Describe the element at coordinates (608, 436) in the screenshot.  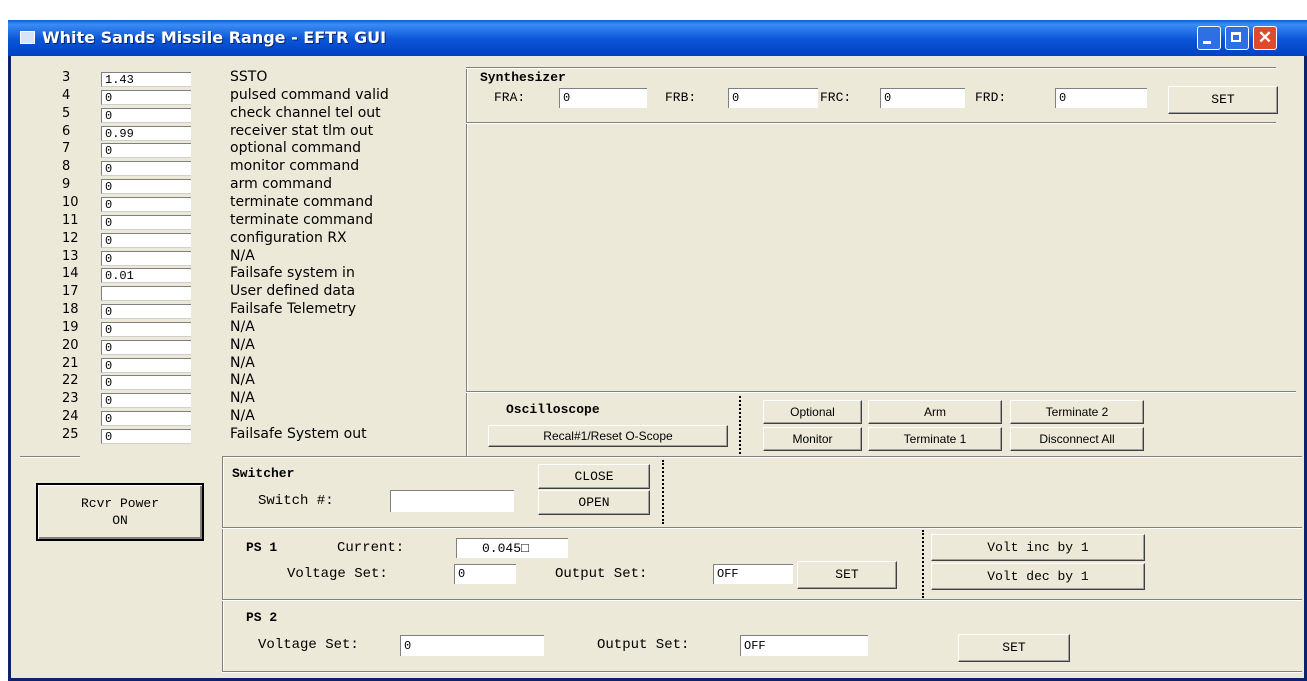
I see `recal-reset-oscope-button: Recal#1/Reset O-Scope` at that location.